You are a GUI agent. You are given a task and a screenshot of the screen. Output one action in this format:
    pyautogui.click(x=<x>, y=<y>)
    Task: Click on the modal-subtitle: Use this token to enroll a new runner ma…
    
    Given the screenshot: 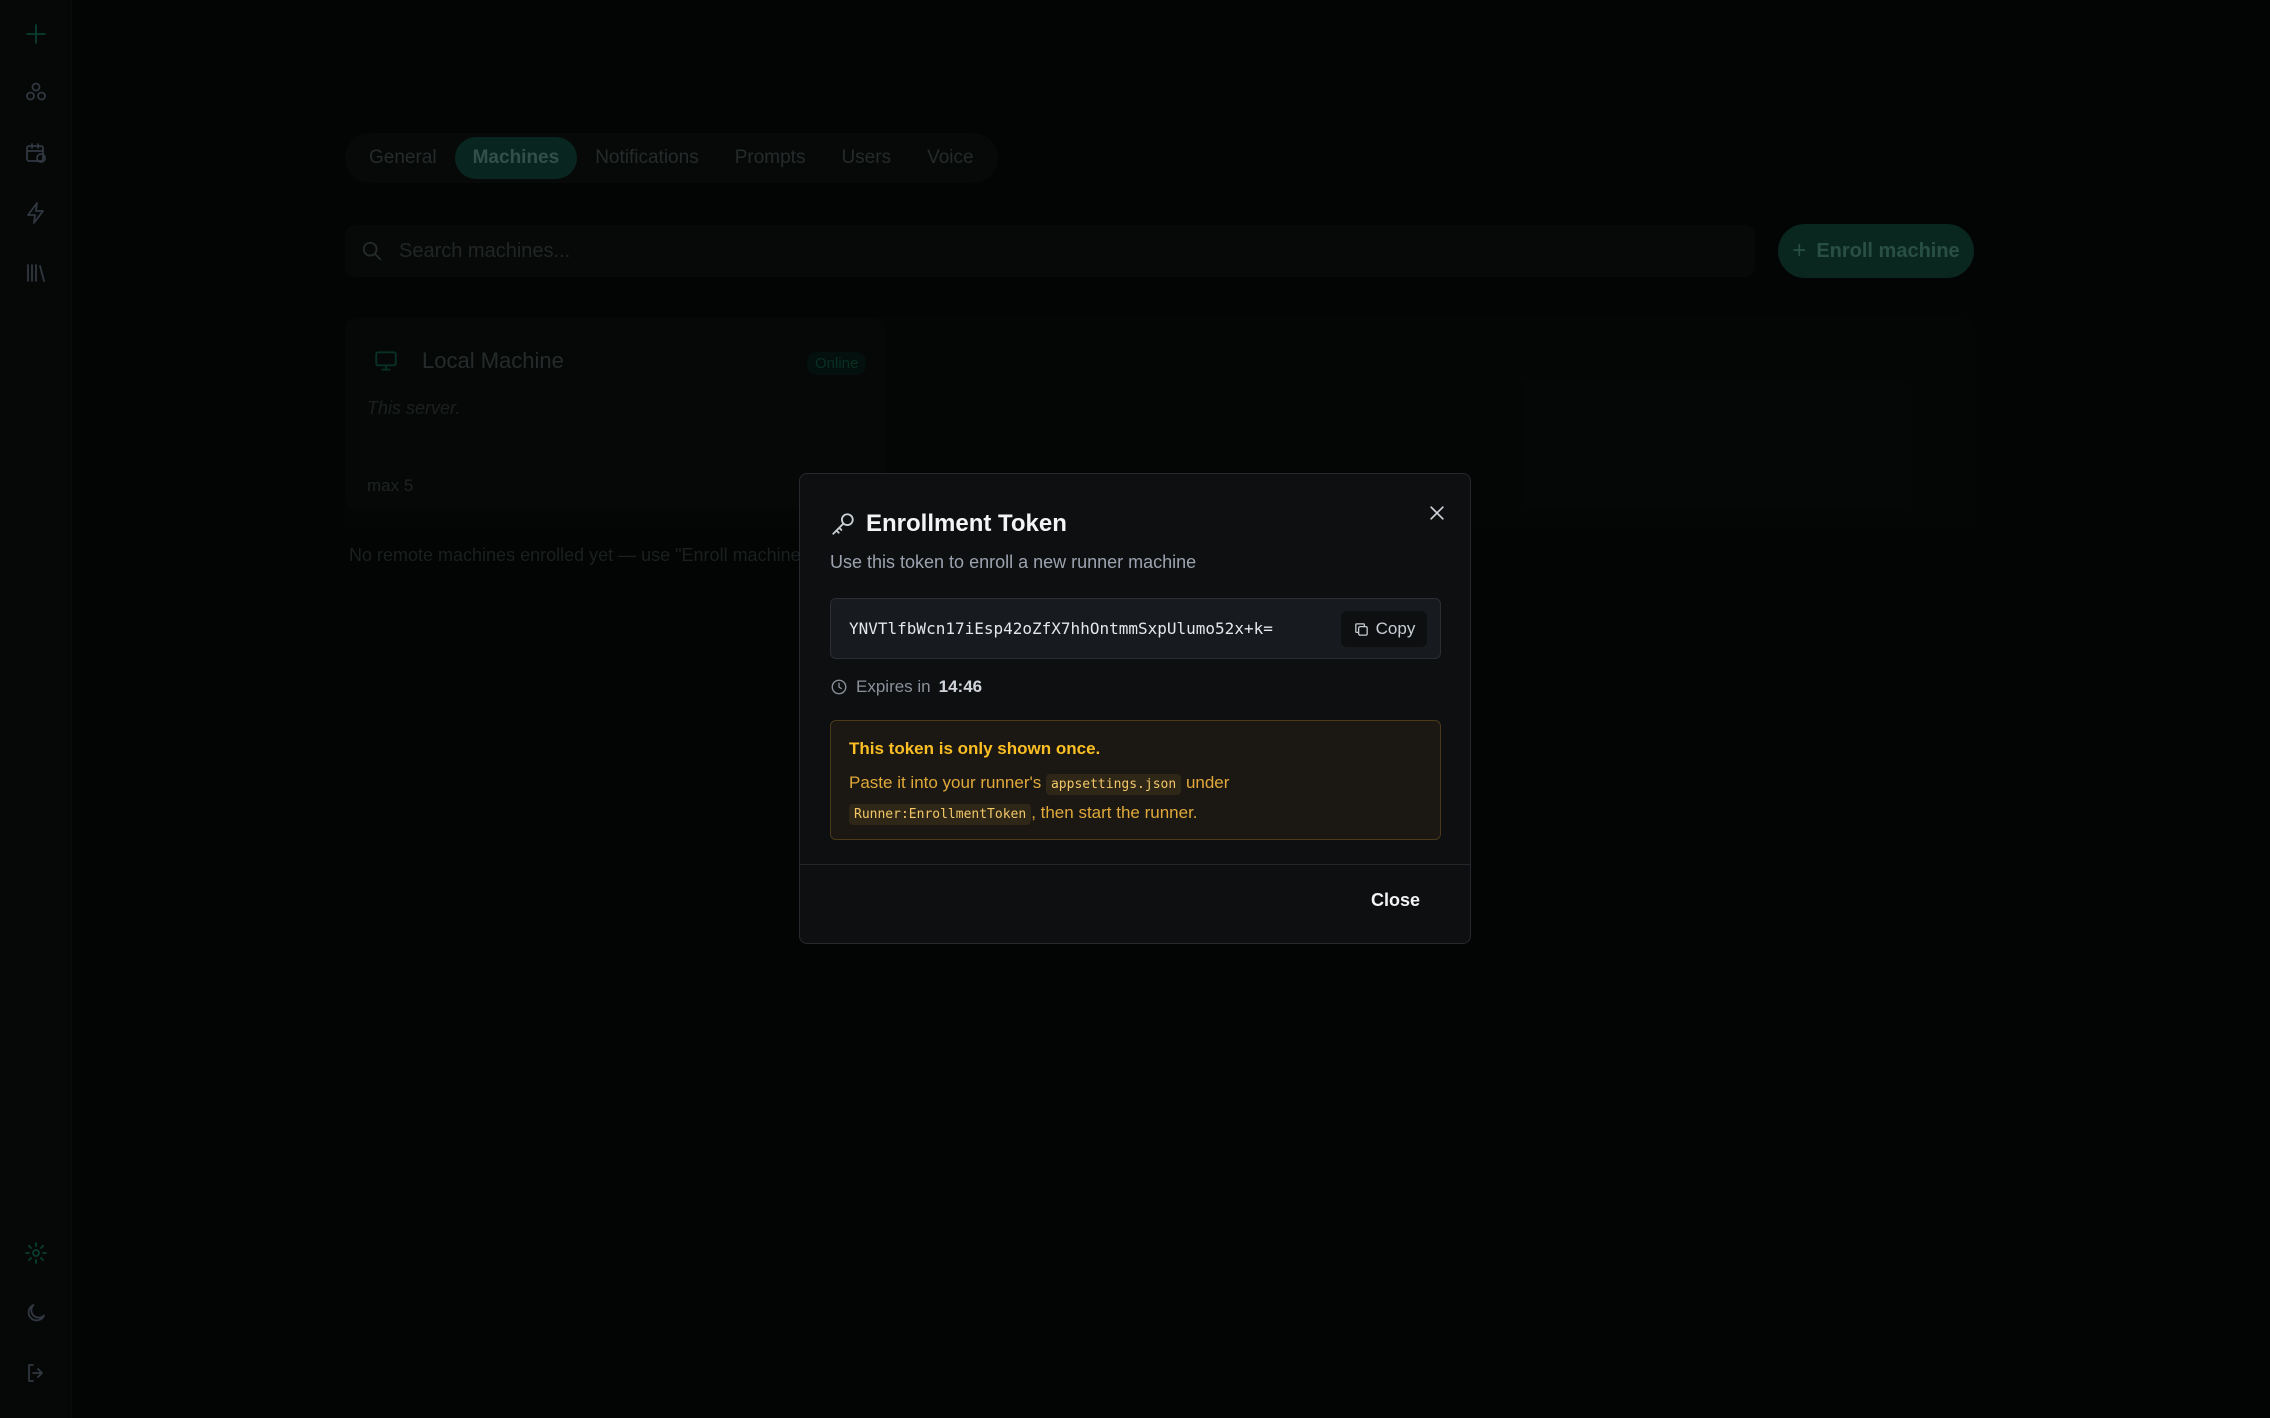 What is the action you would take?
    pyautogui.click(x=1013, y=562)
    